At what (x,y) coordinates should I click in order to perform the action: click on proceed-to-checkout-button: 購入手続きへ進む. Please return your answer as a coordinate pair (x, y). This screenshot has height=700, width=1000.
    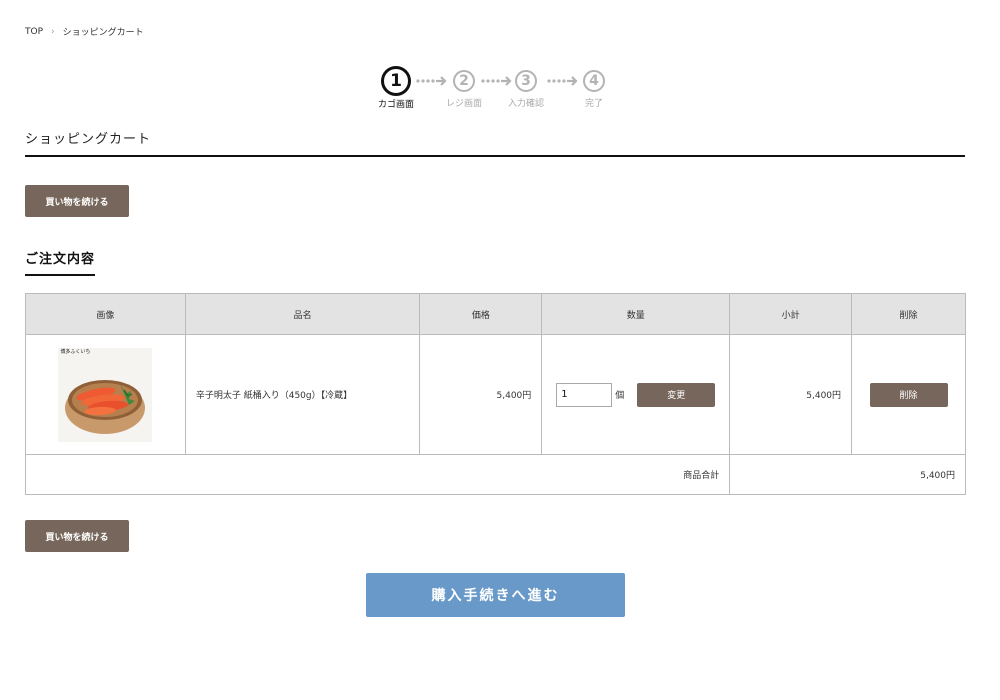
    Looking at the image, I should click on (495, 595).